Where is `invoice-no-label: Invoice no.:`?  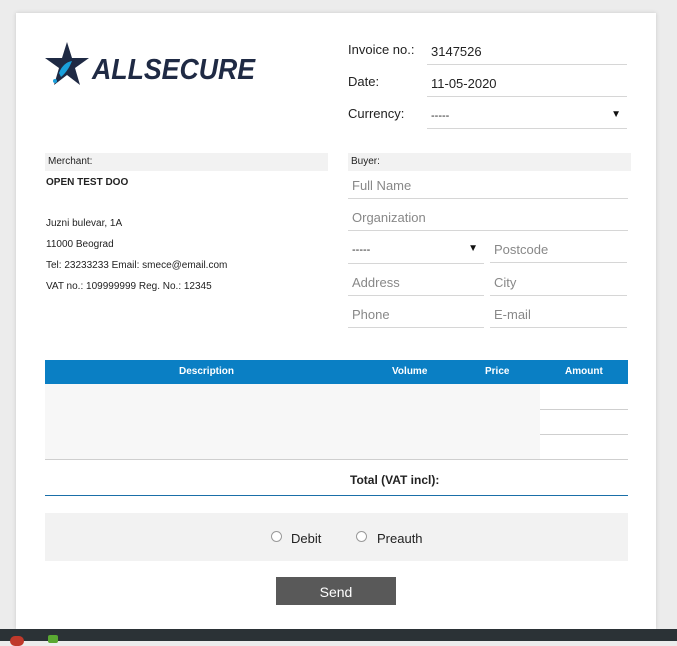 invoice-no-label: Invoice no.: is located at coordinates (381, 49).